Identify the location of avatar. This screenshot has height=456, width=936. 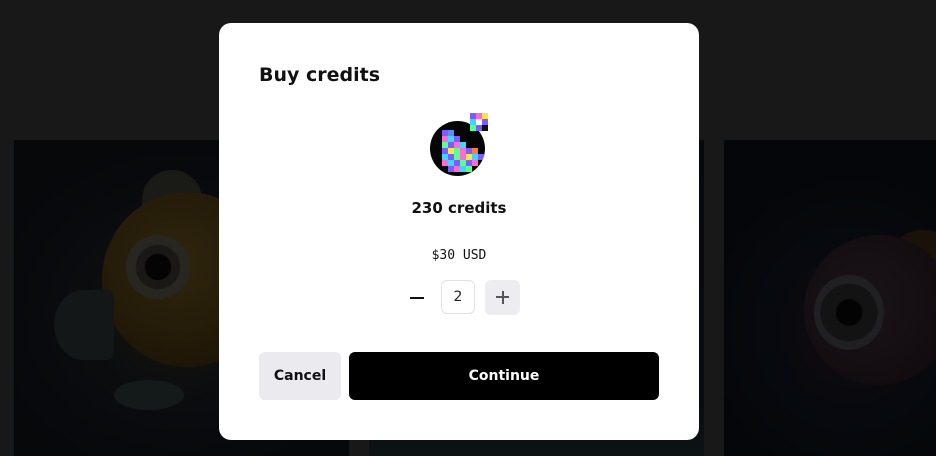
(459, 144).